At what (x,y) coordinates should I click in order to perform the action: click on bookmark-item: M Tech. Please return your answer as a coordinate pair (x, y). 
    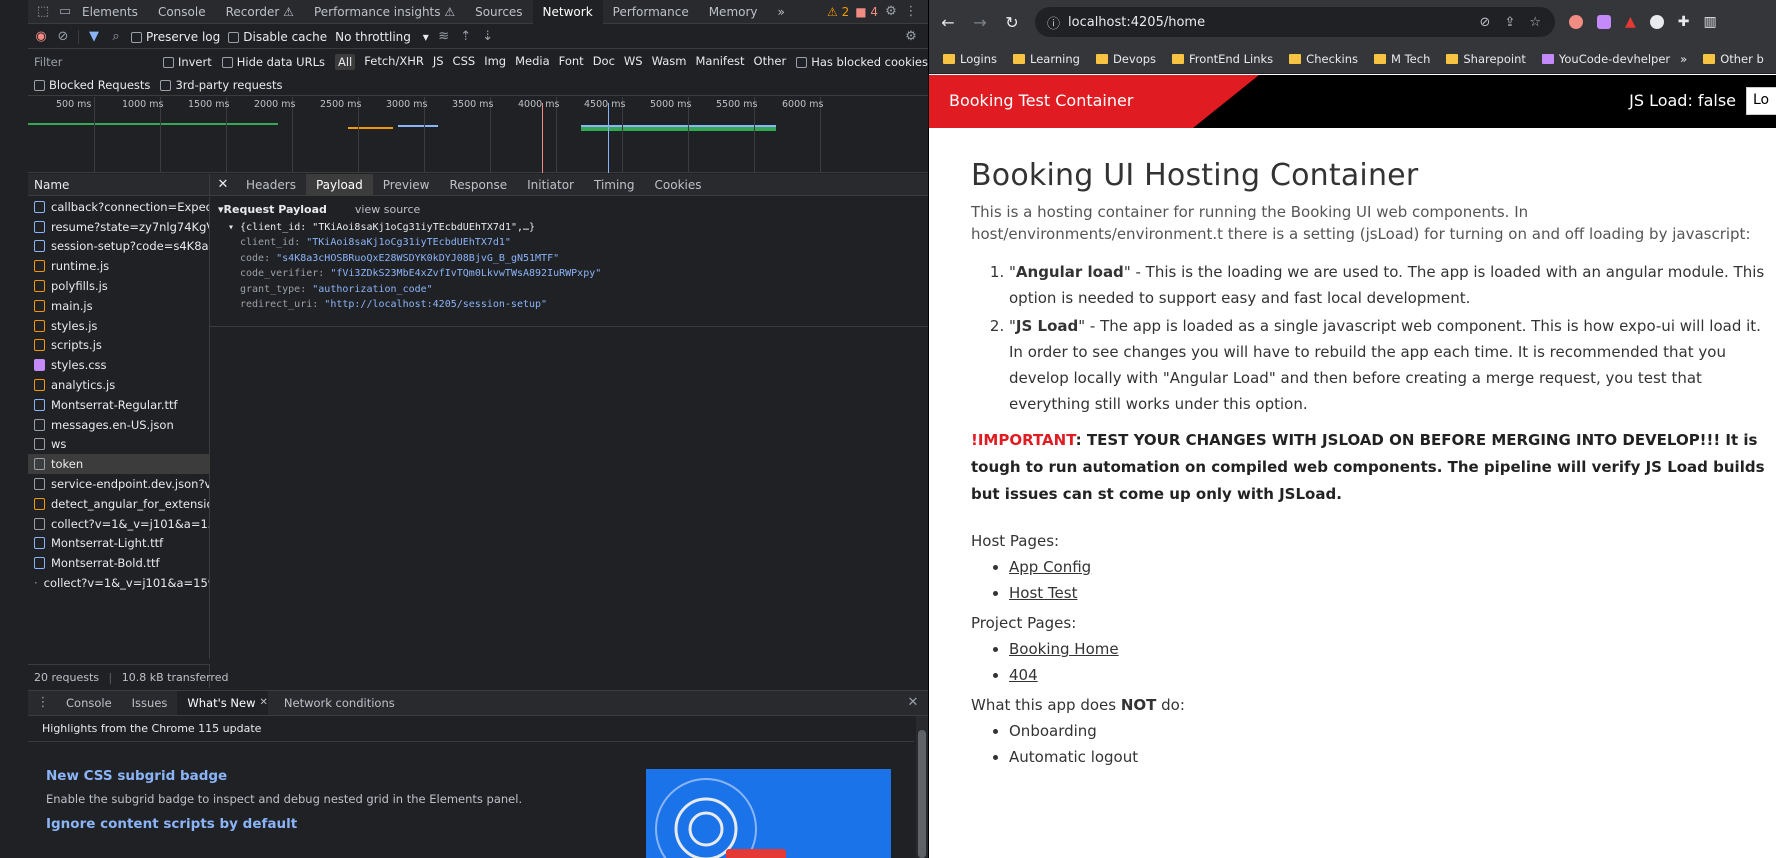
    Looking at the image, I should click on (1402, 59).